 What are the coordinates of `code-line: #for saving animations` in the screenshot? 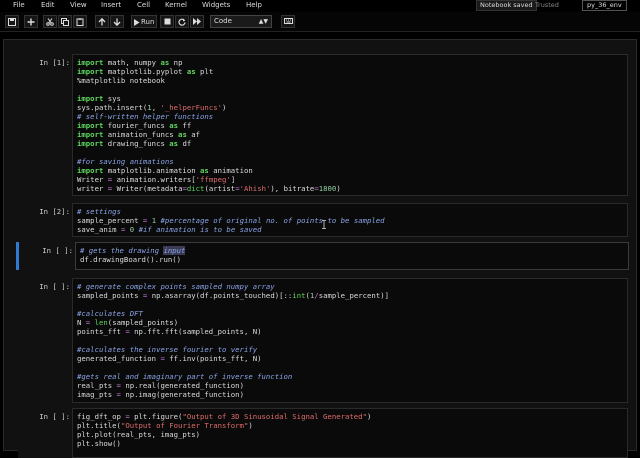 It's located at (350, 161).